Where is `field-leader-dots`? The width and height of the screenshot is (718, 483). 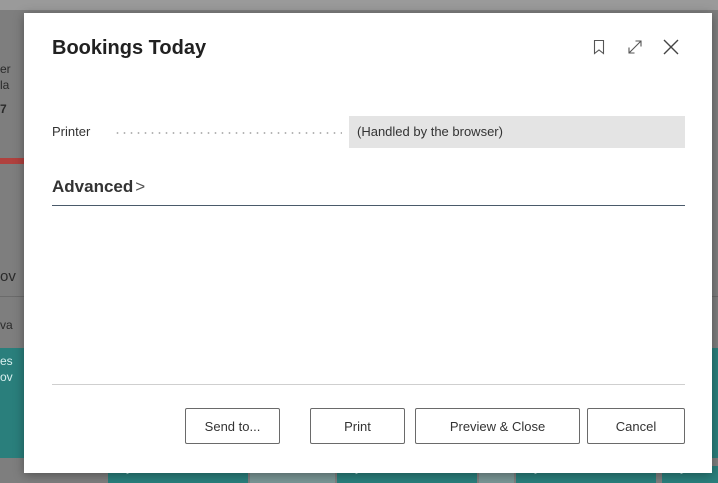 field-leader-dots is located at coordinates (228, 133).